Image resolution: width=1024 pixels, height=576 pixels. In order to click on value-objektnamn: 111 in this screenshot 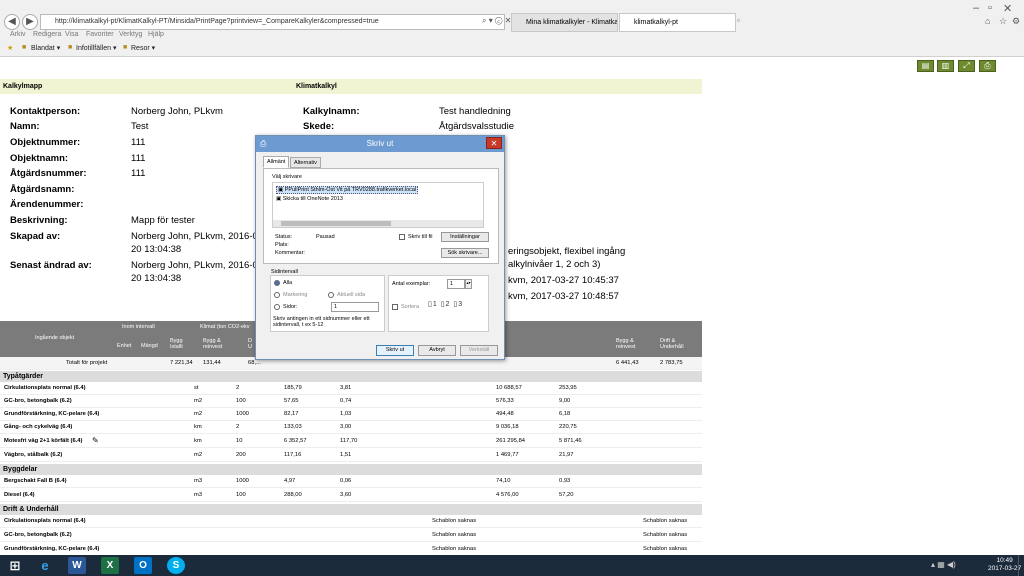, I will do `click(138, 158)`.